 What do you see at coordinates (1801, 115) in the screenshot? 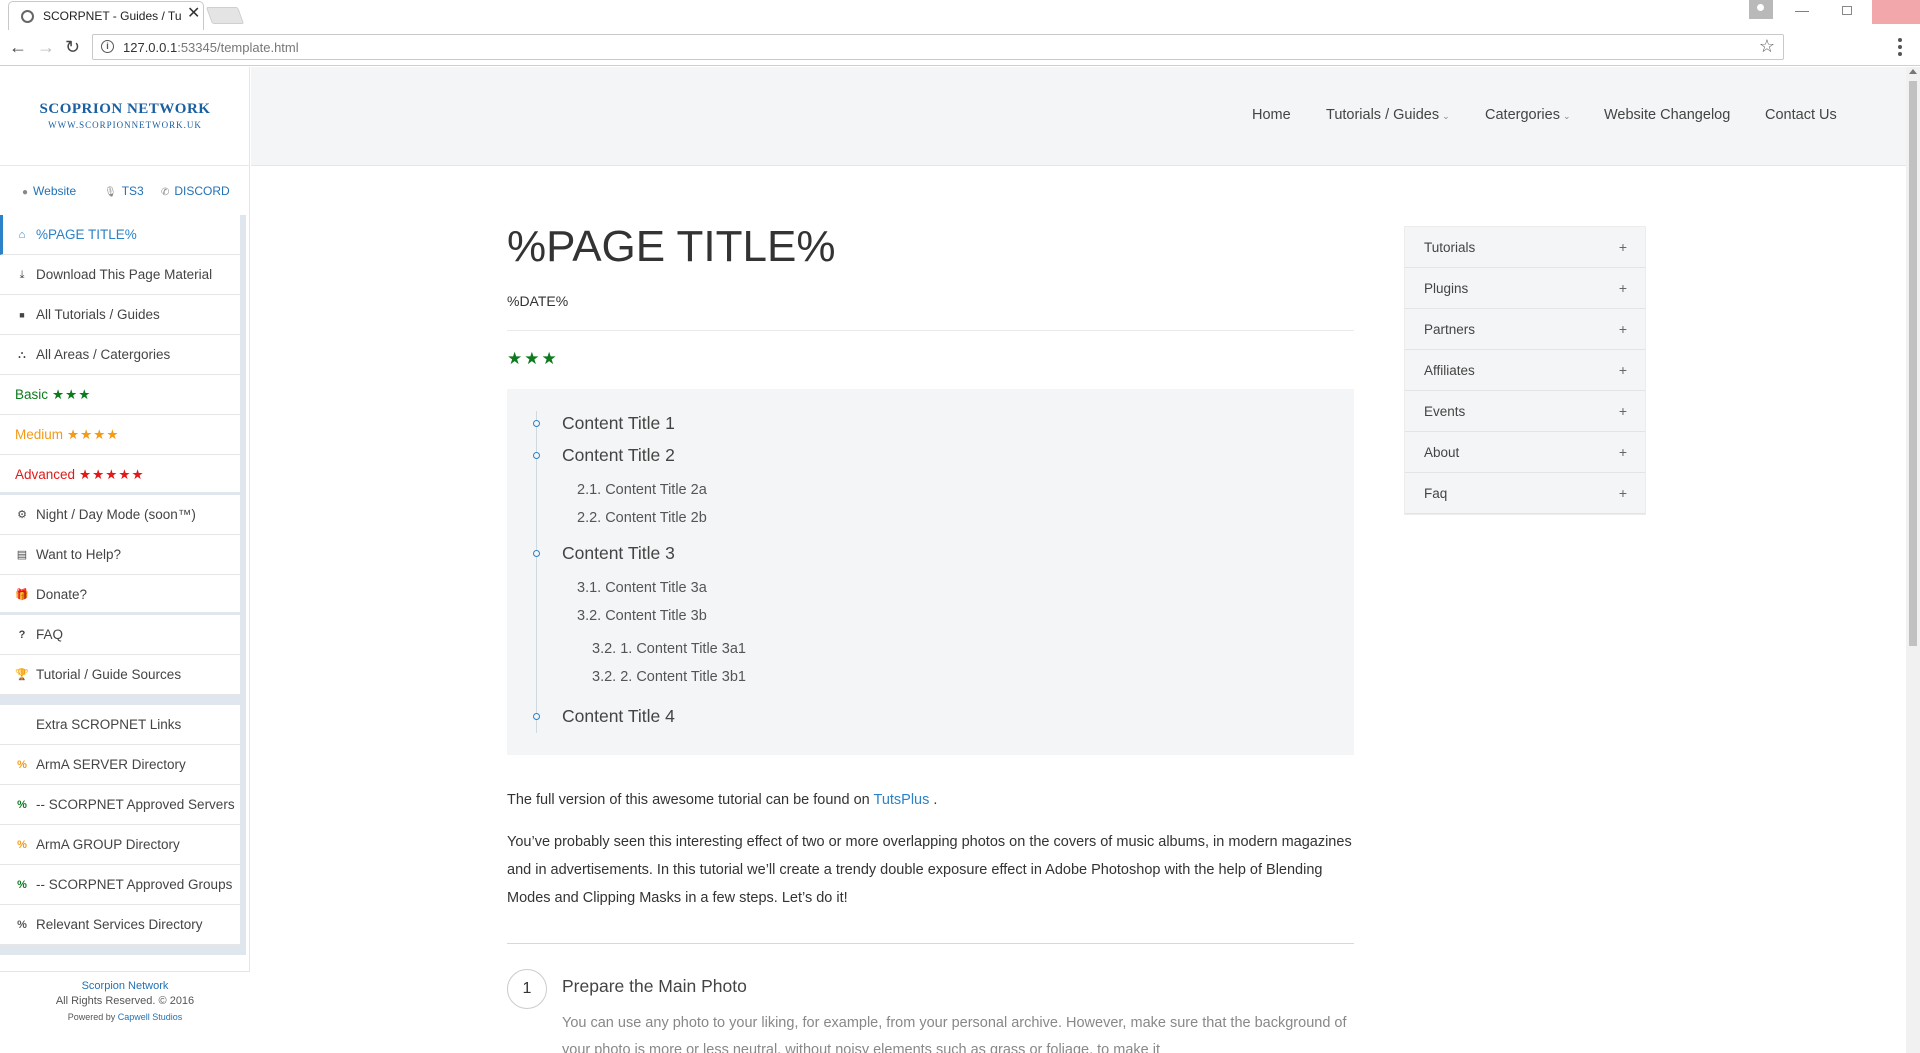
I see `nav-contact-us: Contact Us` at bounding box center [1801, 115].